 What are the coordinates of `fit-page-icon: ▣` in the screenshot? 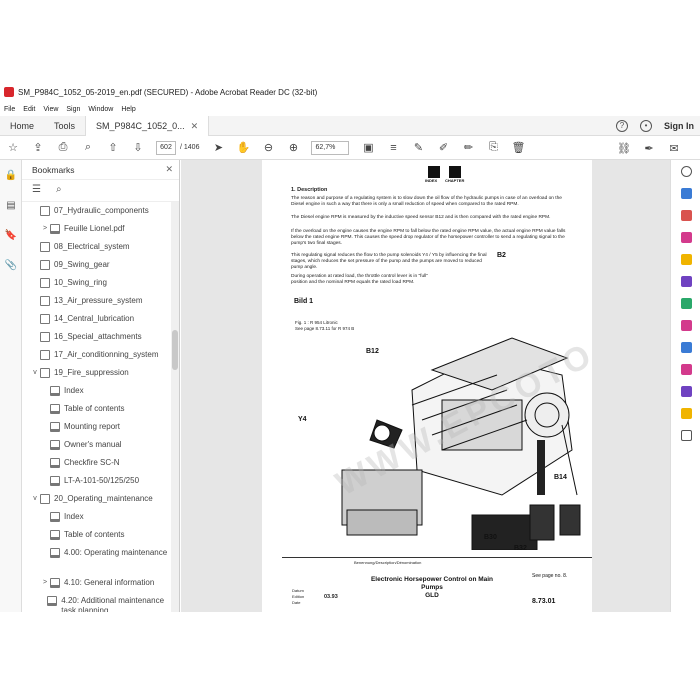 It's located at (368, 148).